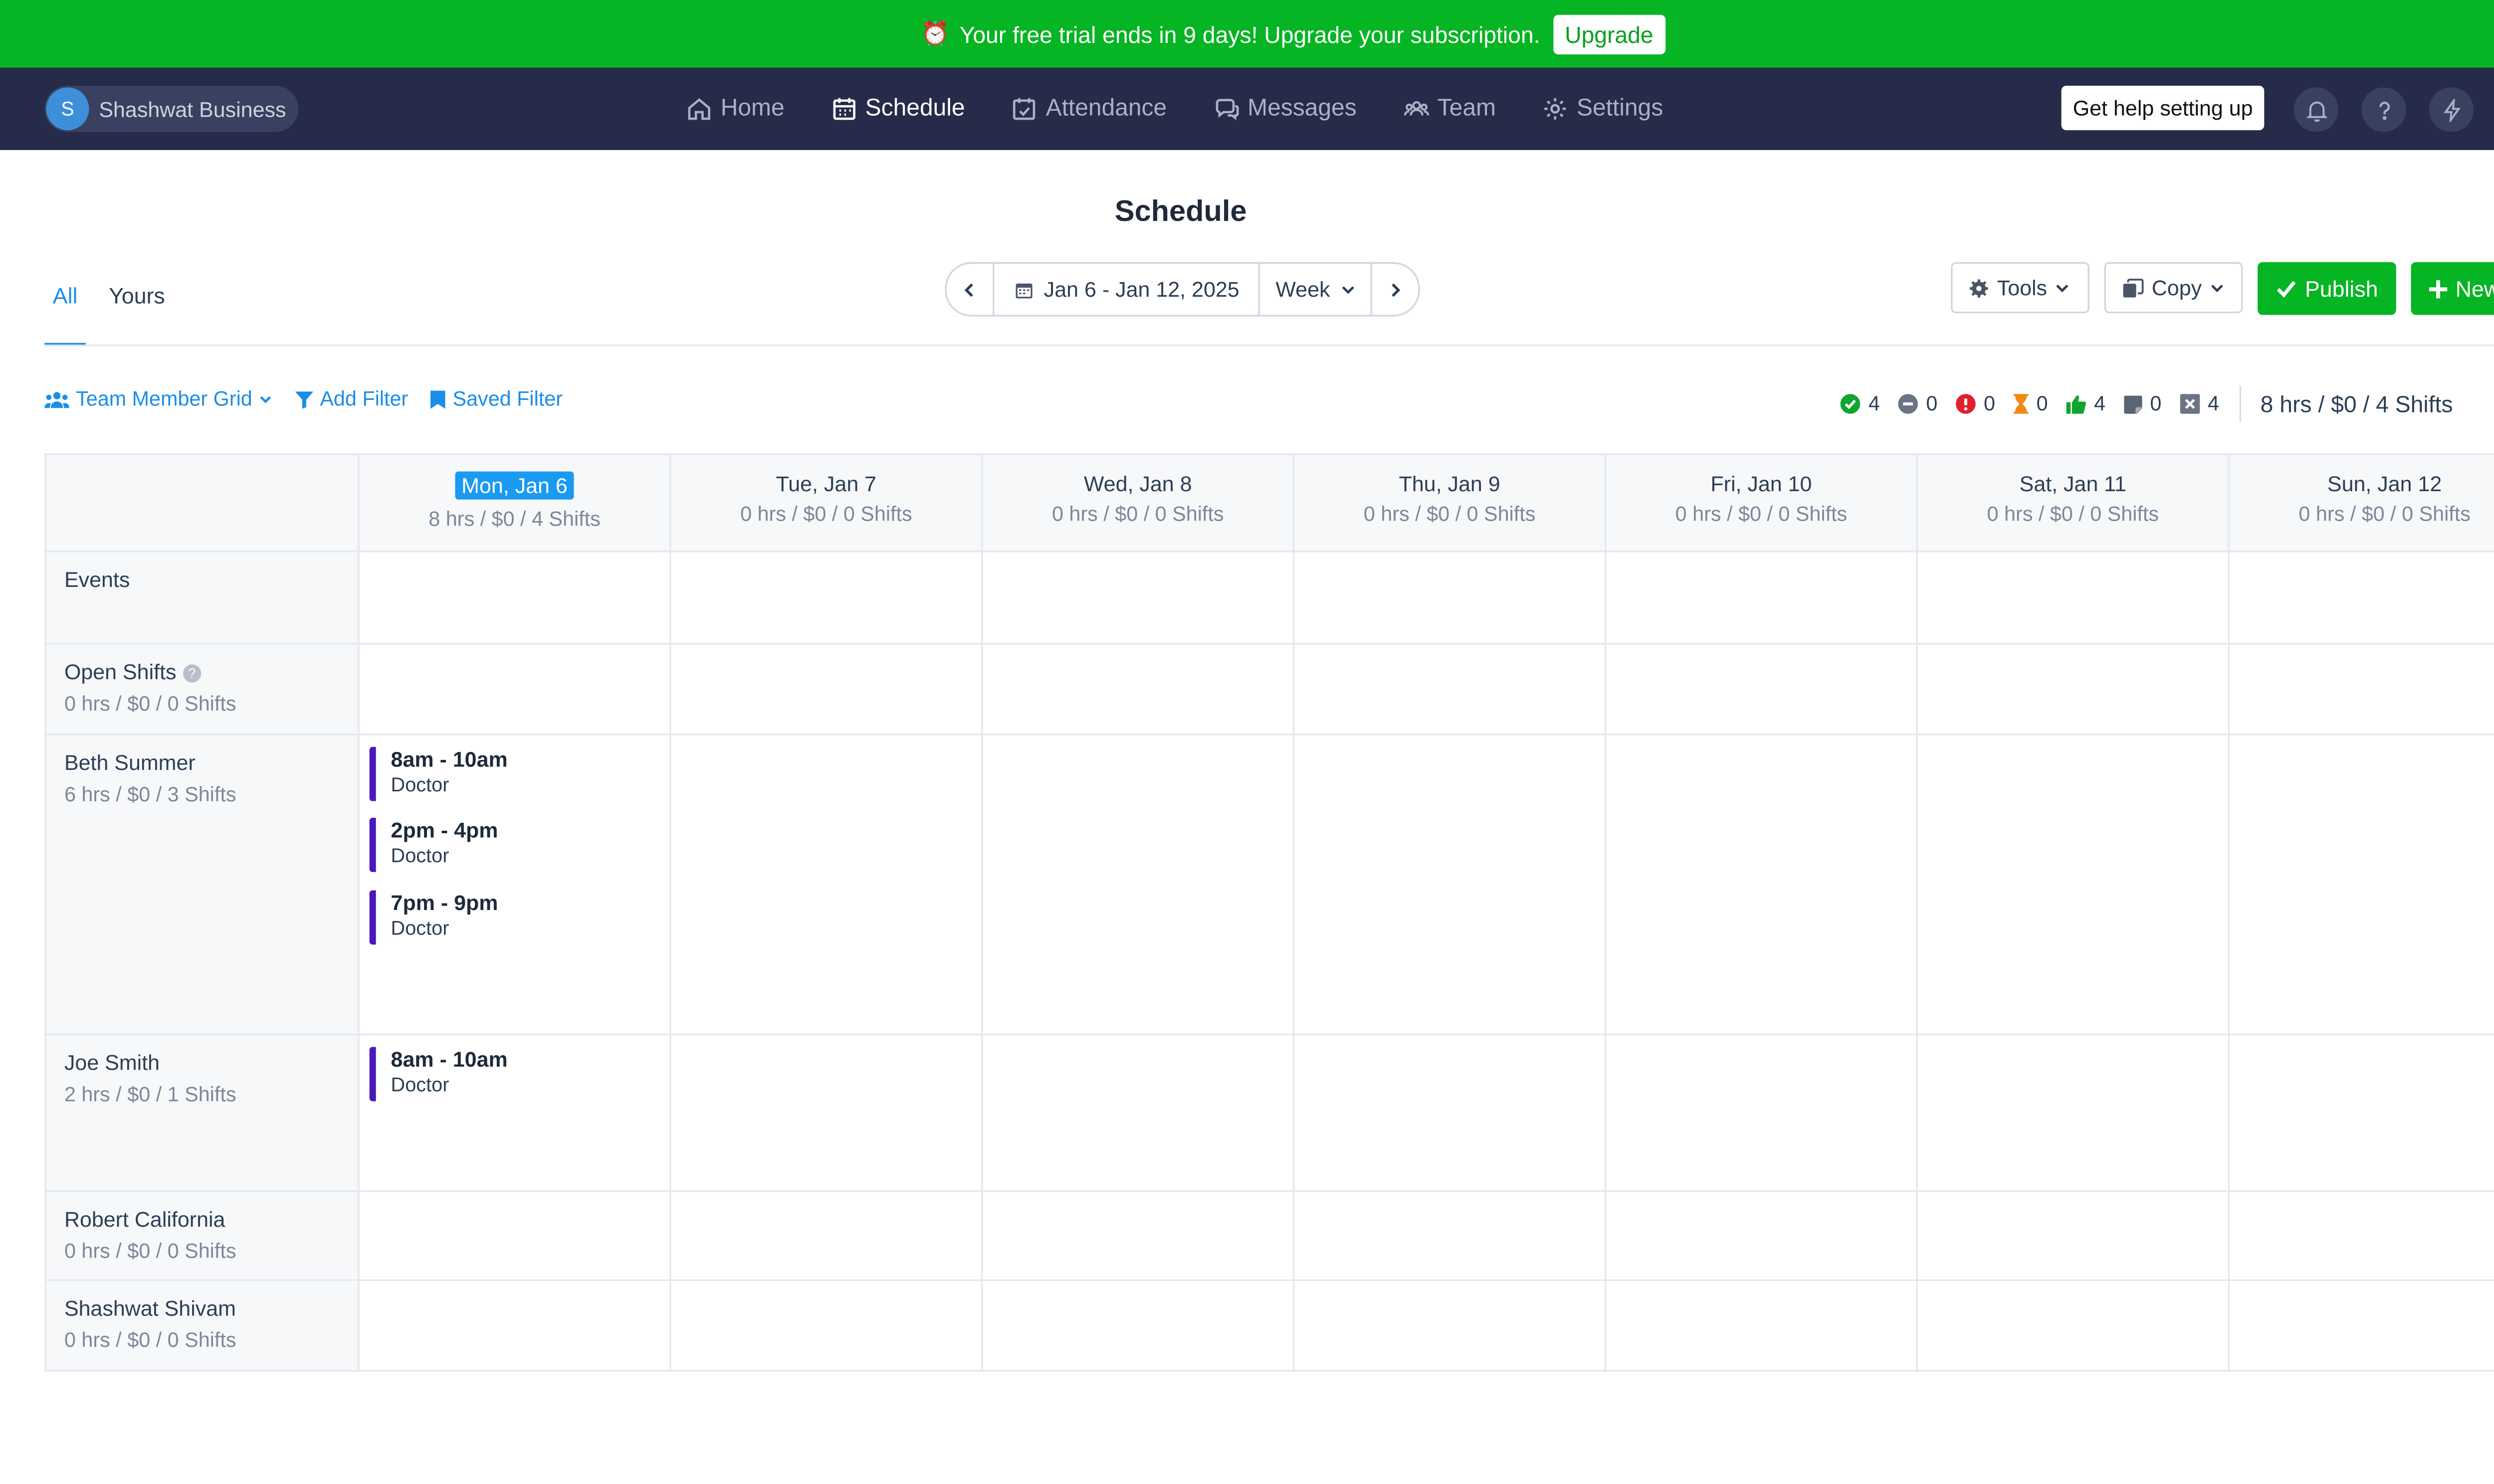  I want to click on tools-button: Tools, so click(2020, 288).